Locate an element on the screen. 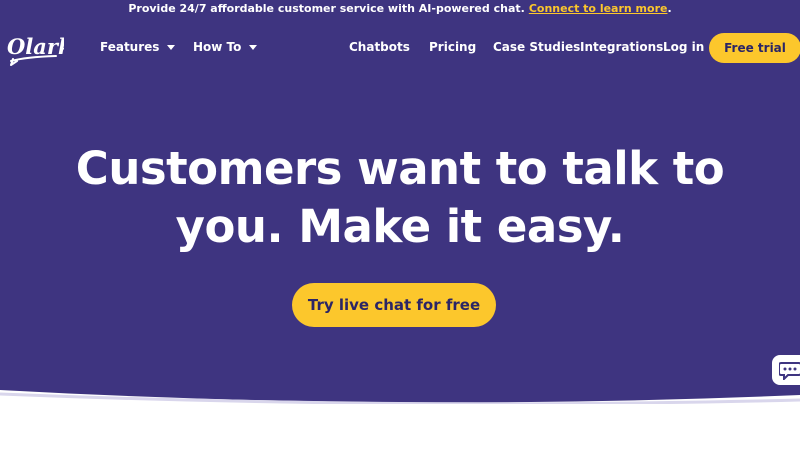  nav-features-label: Features is located at coordinates (130, 47).